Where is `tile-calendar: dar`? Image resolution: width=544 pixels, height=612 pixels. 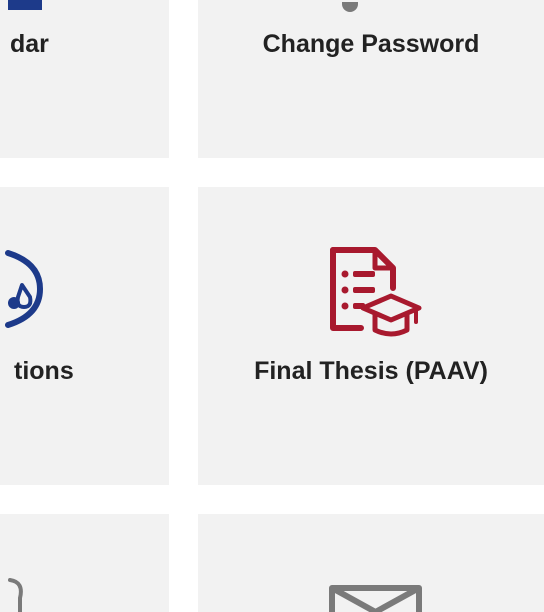 tile-calendar: dar is located at coordinates (84, 79).